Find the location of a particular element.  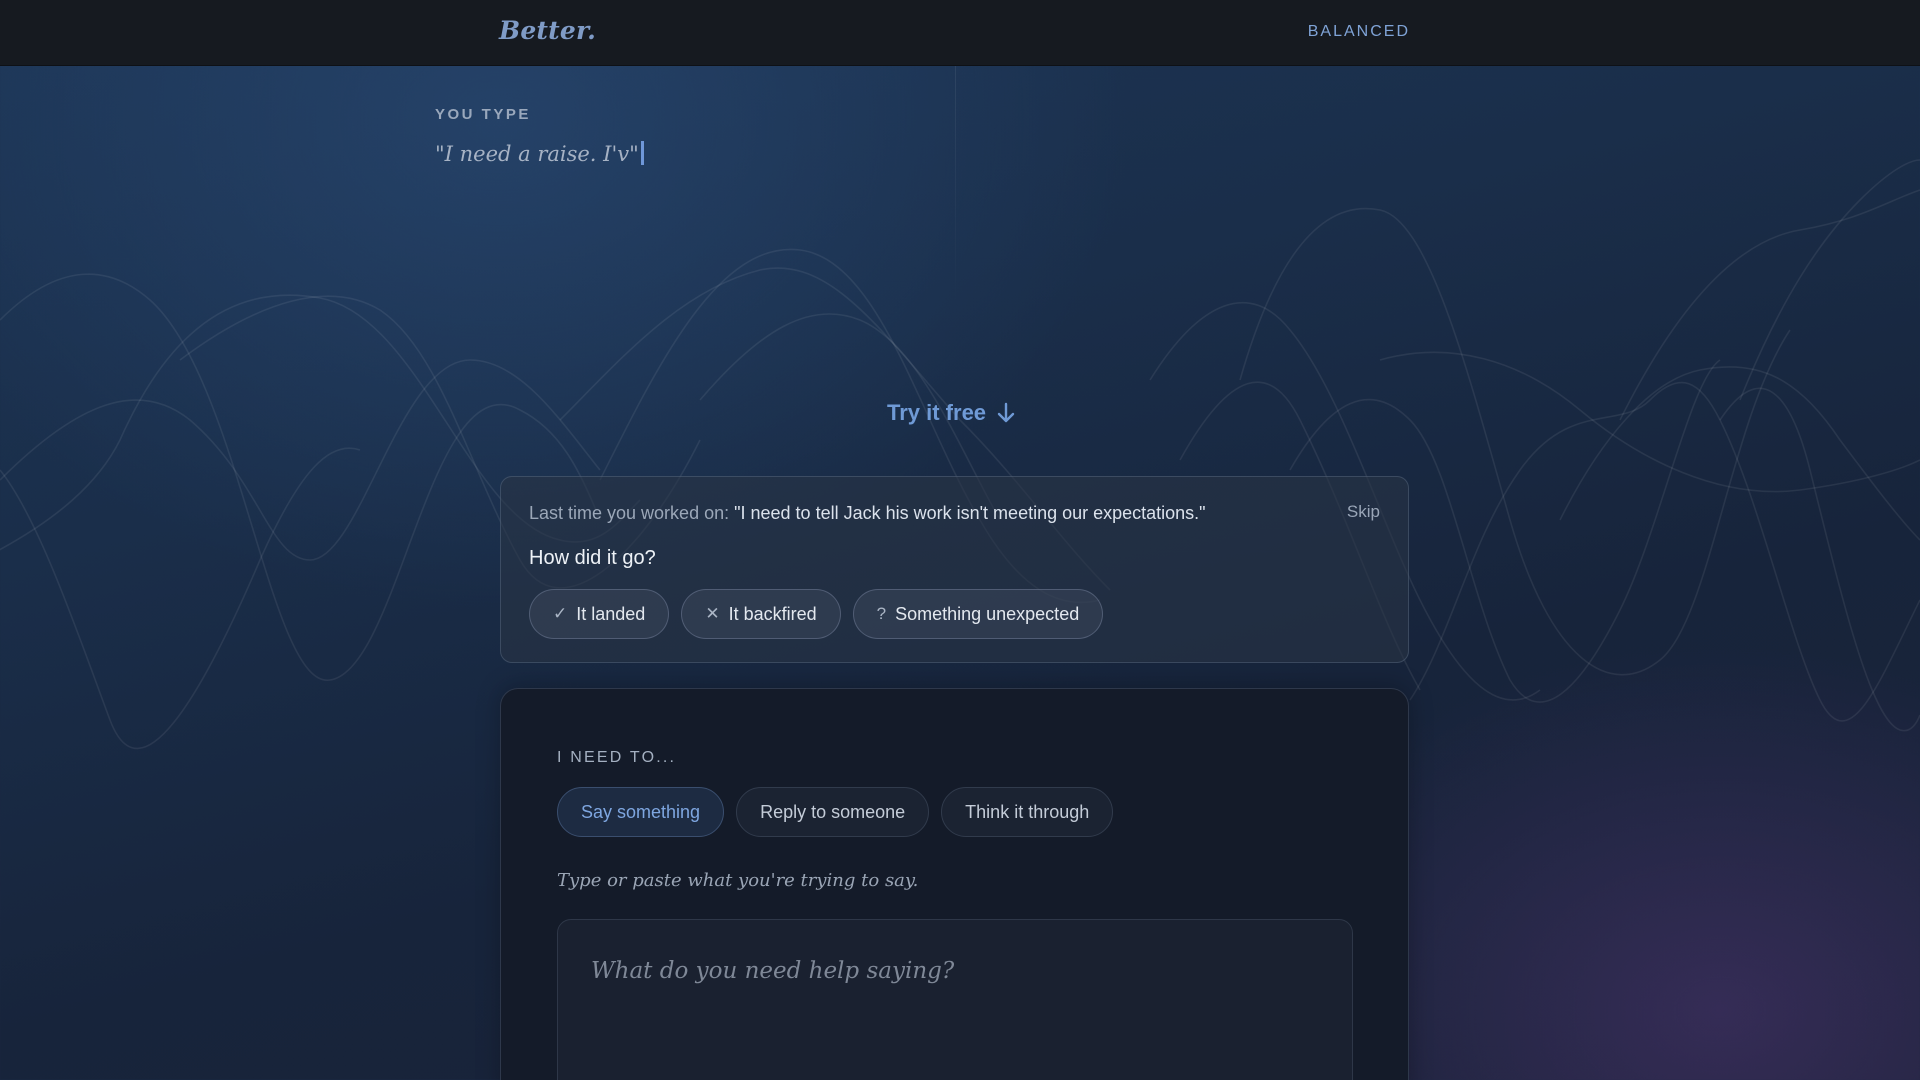

it-landed-button: ✓ It landed is located at coordinates (599, 614).